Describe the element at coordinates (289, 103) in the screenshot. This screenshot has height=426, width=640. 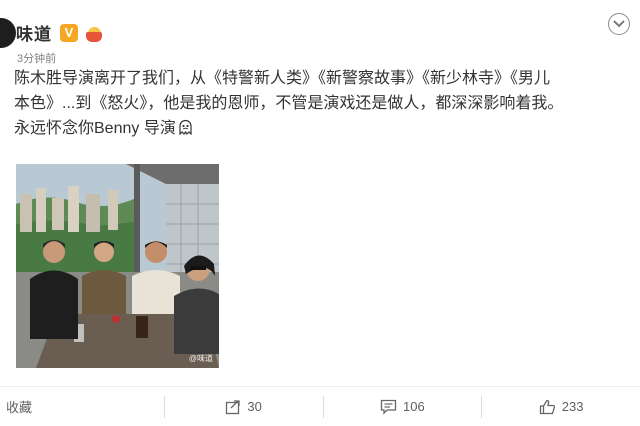
I see `post-text-line: 本色》...到《怒火》，他是我的恩师，不管是演戏还是做人，都深深影响着我。` at that location.